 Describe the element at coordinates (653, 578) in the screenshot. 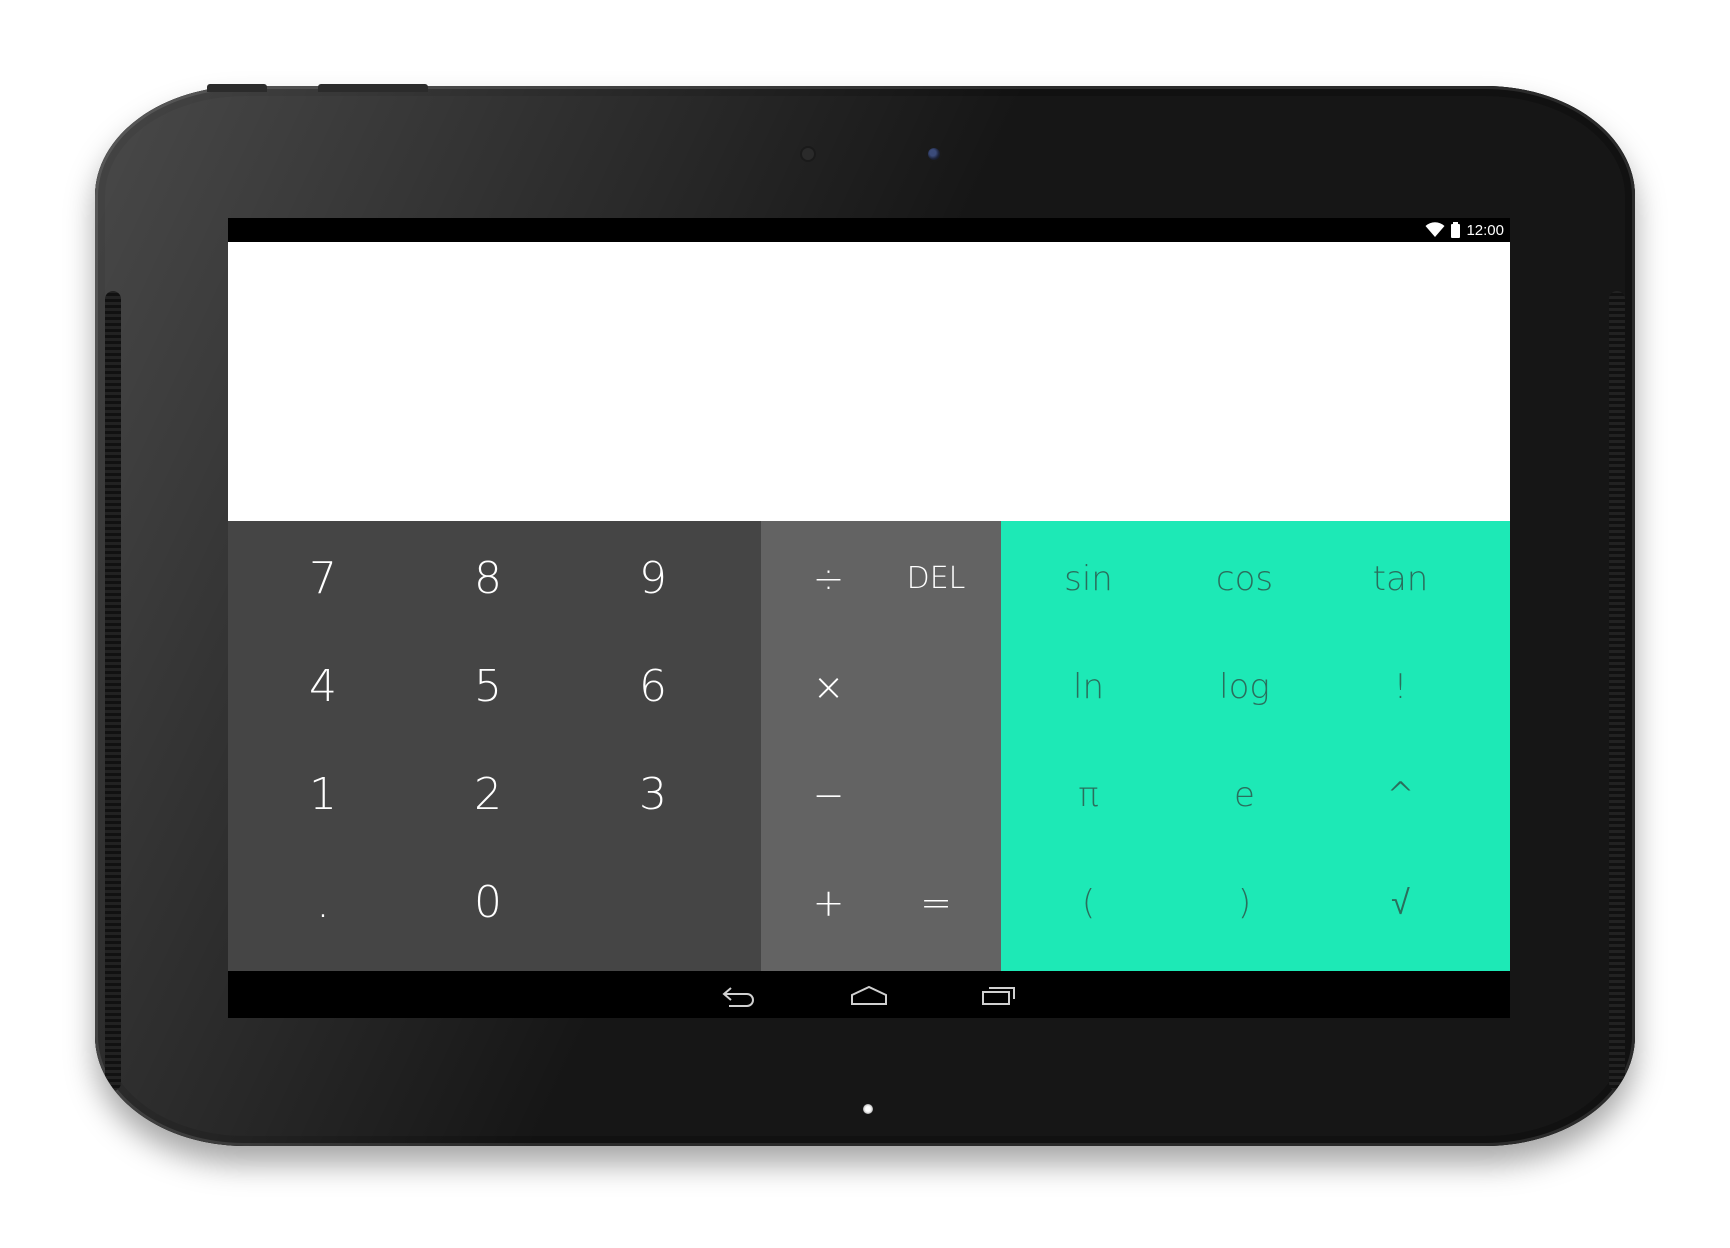

I see `key-9: 9` at that location.